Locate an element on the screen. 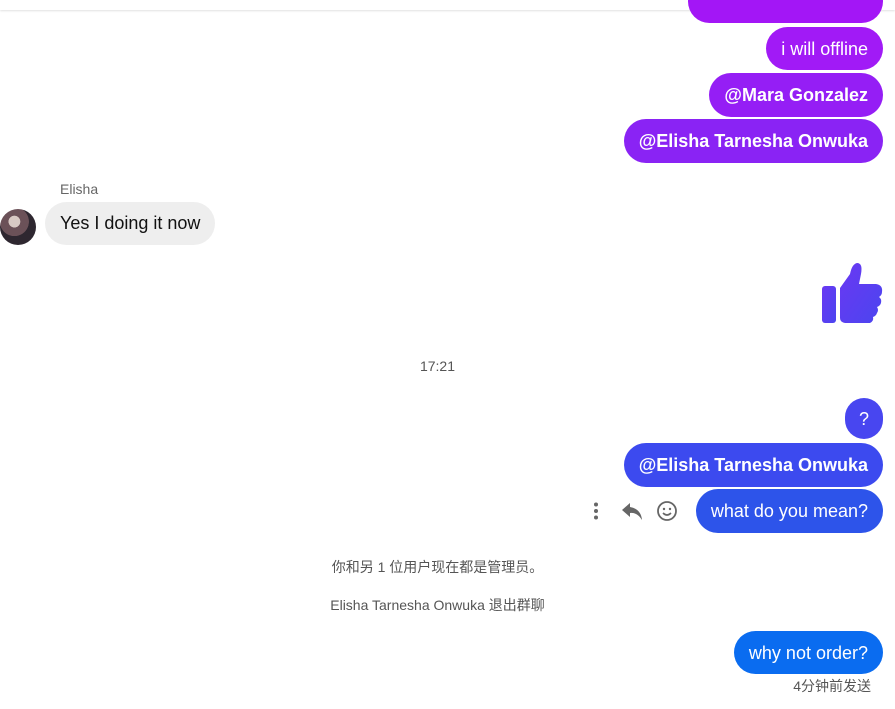 The image size is (895, 709). message-bubble: what do you mean? is located at coordinates (789, 511).